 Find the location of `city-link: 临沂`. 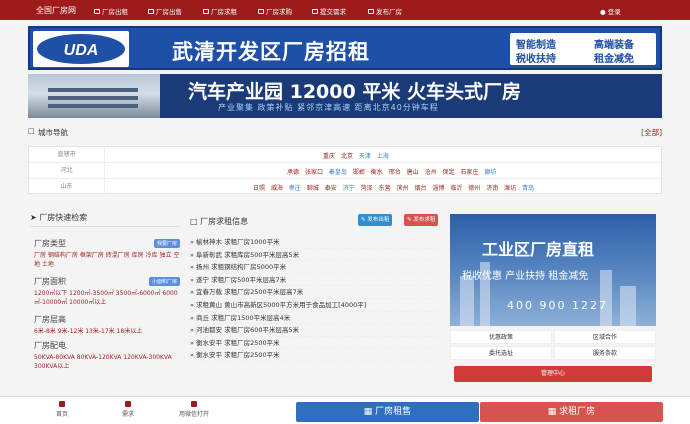

city-link: 临沂 is located at coordinates (456, 188).